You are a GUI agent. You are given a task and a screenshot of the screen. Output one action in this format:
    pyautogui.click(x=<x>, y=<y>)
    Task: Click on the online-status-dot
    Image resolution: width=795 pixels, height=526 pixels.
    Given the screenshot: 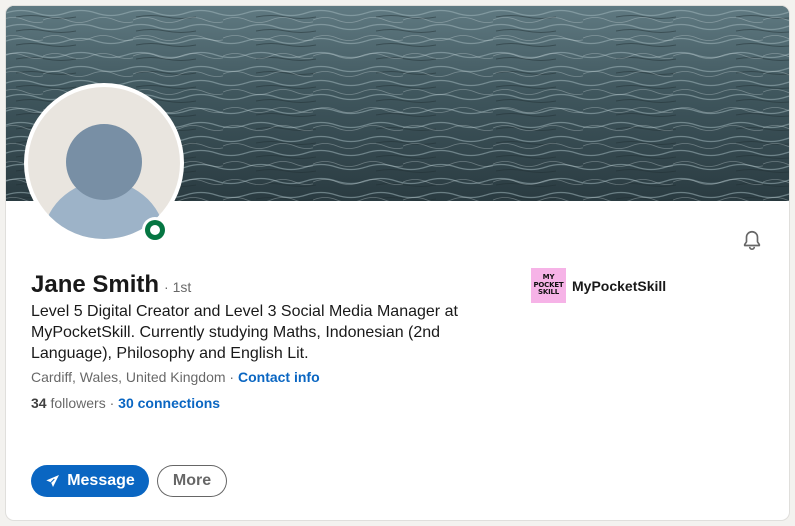 What is the action you would take?
    pyautogui.click(x=155, y=230)
    